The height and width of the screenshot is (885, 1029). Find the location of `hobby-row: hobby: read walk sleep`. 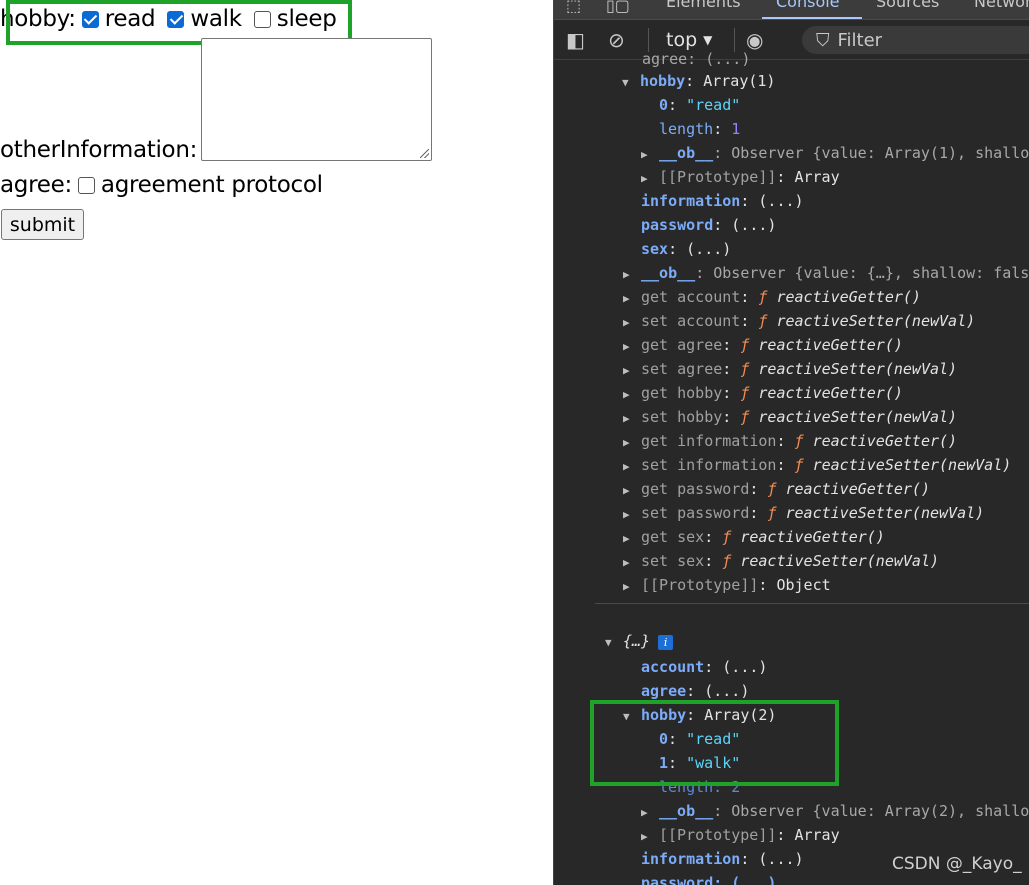

hobby-row: hobby: read walk sleep is located at coordinates (168, 19).